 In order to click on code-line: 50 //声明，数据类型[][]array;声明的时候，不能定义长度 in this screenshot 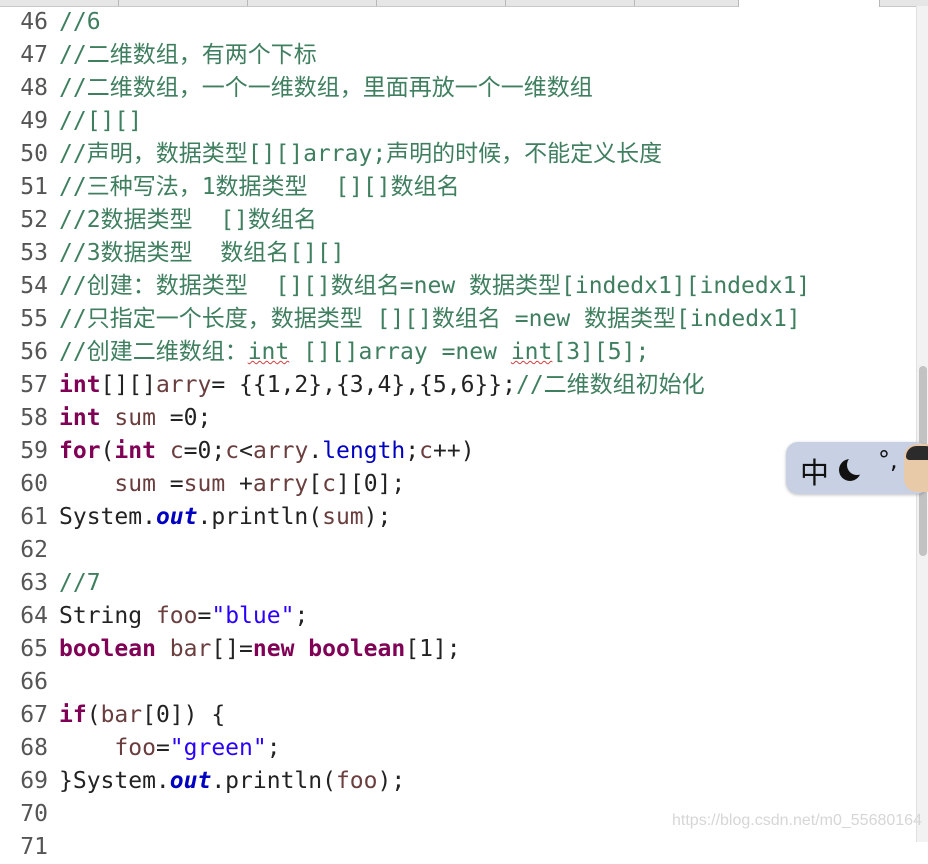, I will do `click(458, 154)`.